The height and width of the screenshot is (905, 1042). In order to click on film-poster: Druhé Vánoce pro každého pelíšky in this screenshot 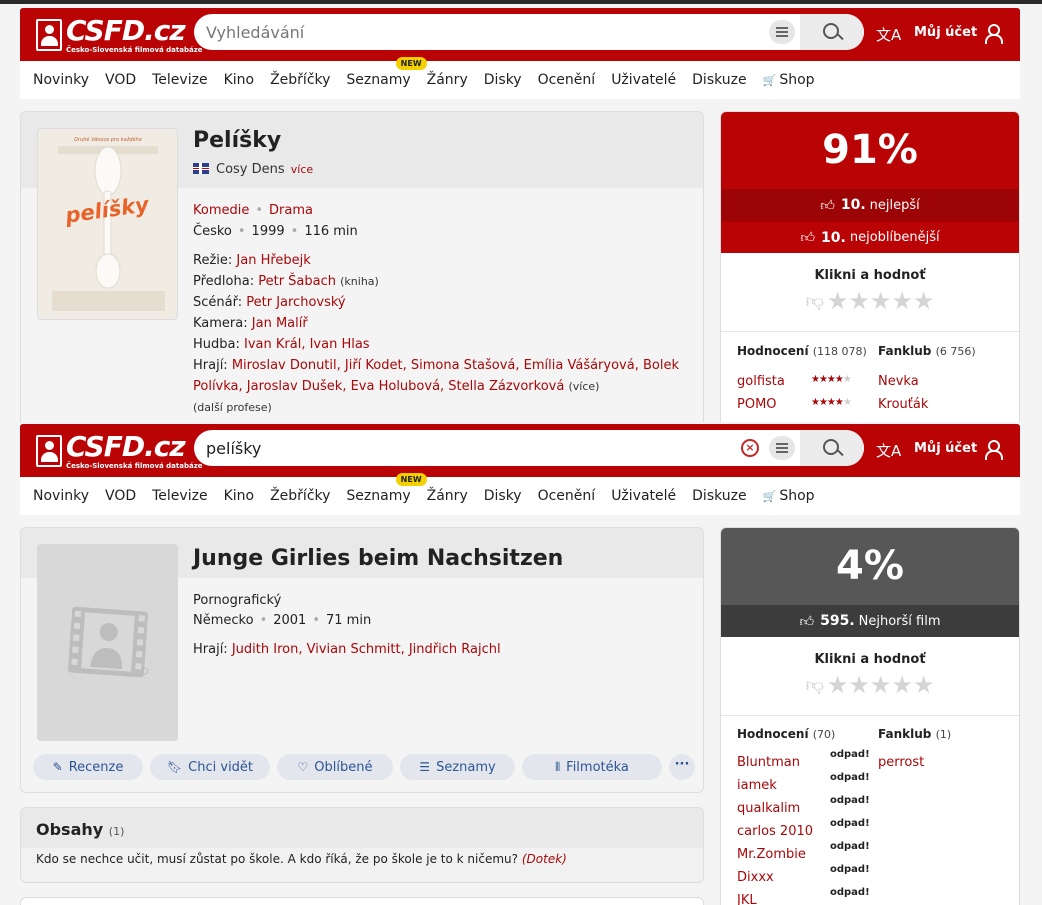, I will do `click(107, 224)`.